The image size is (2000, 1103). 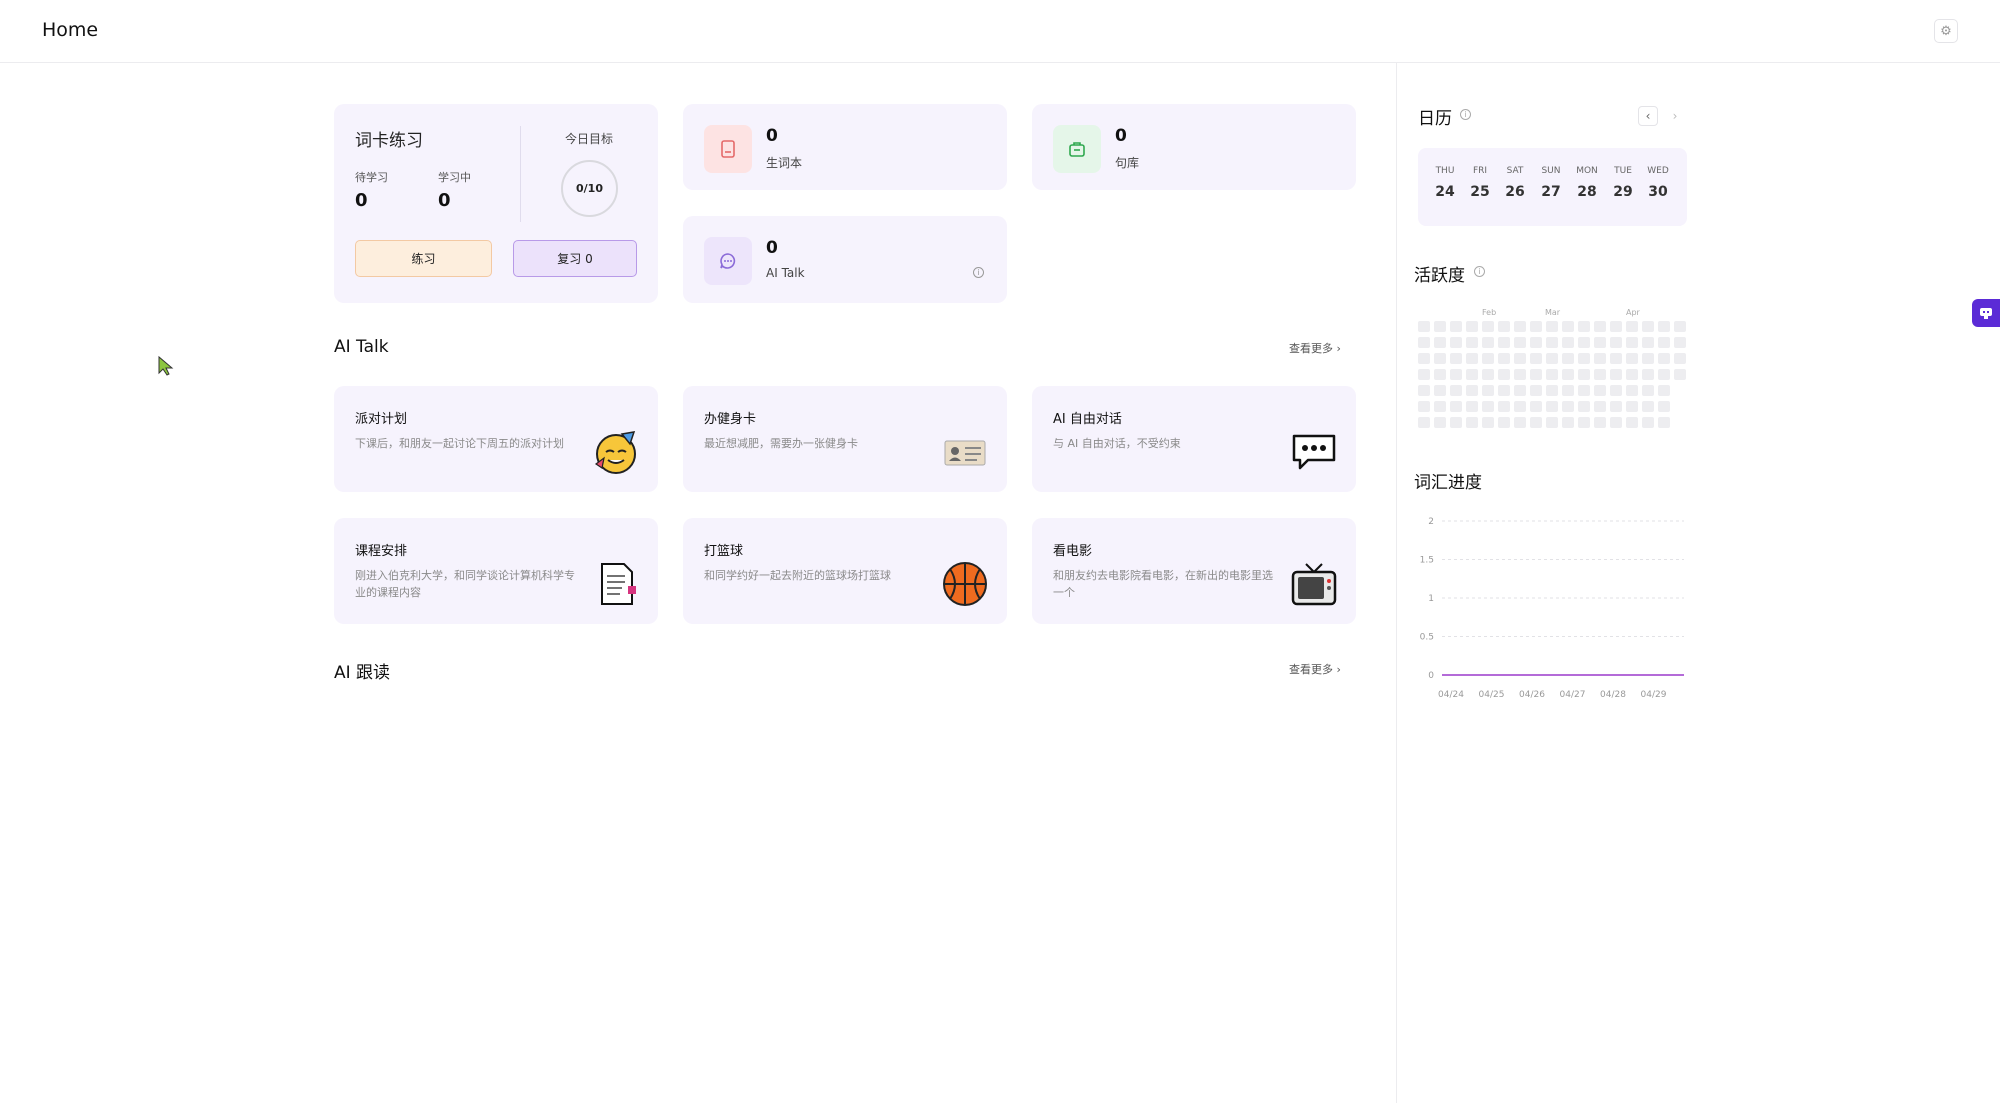 I want to click on ai-talk-more-link: 查看更多 ›, so click(x=1315, y=348).